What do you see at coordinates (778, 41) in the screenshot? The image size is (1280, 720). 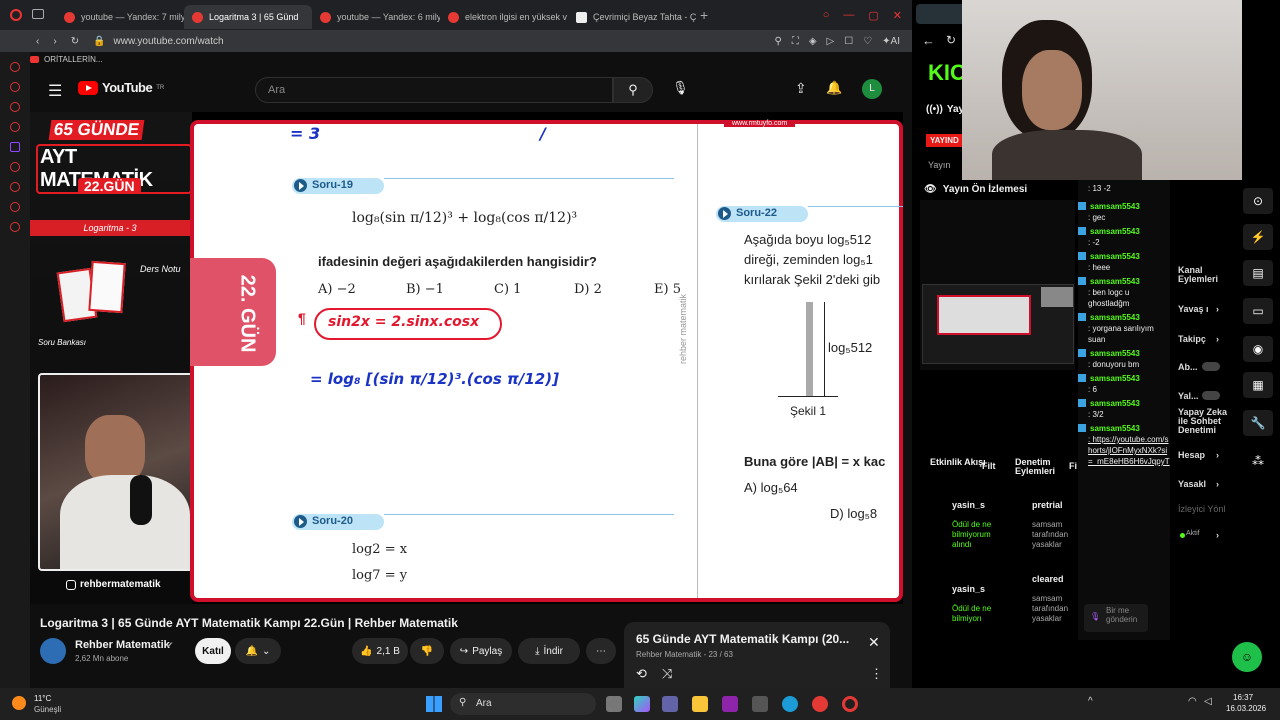 I see `pin-icon: ⚲` at bounding box center [778, 41].